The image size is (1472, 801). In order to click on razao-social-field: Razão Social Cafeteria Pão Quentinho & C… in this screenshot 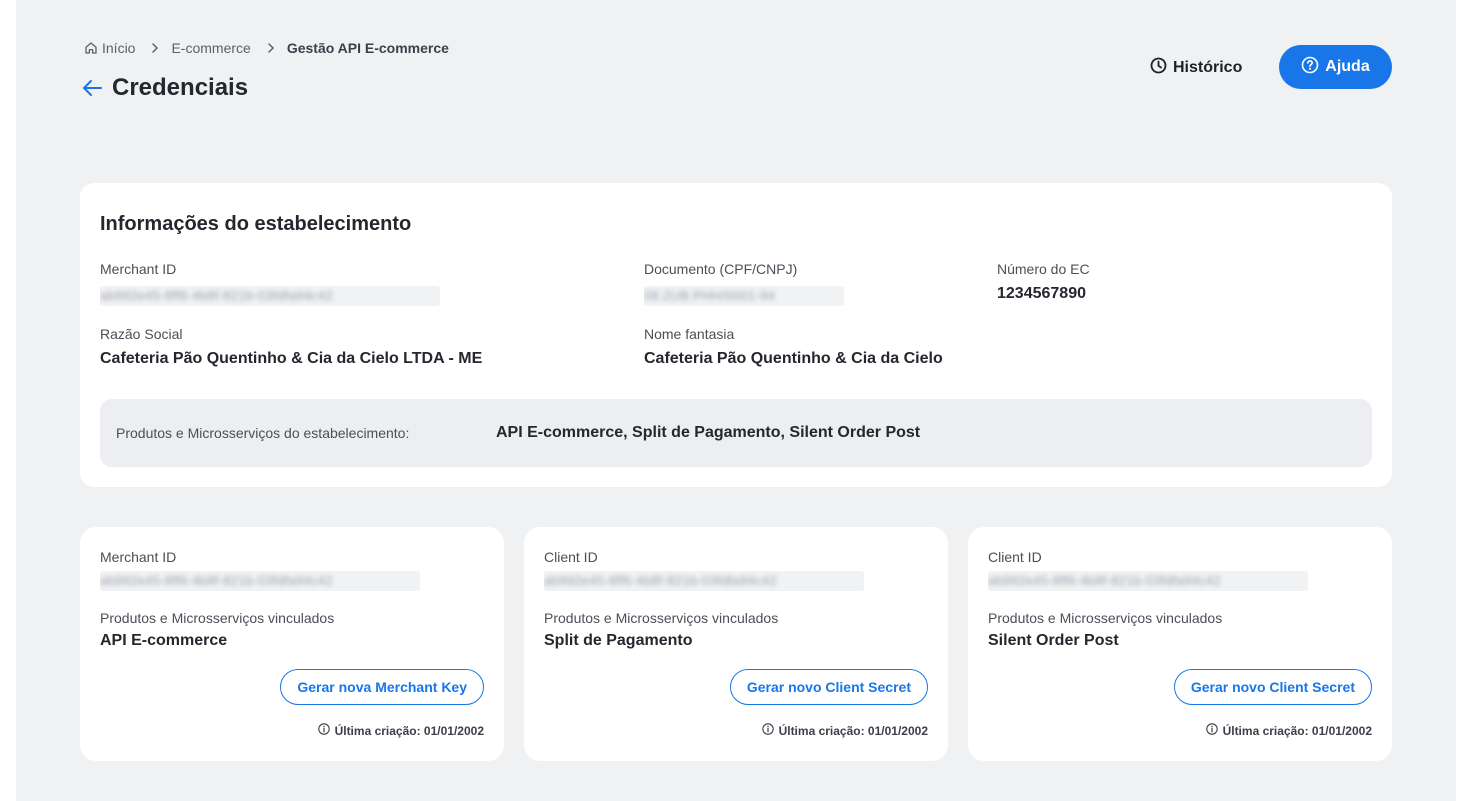, I will do `click(291, 347)`.